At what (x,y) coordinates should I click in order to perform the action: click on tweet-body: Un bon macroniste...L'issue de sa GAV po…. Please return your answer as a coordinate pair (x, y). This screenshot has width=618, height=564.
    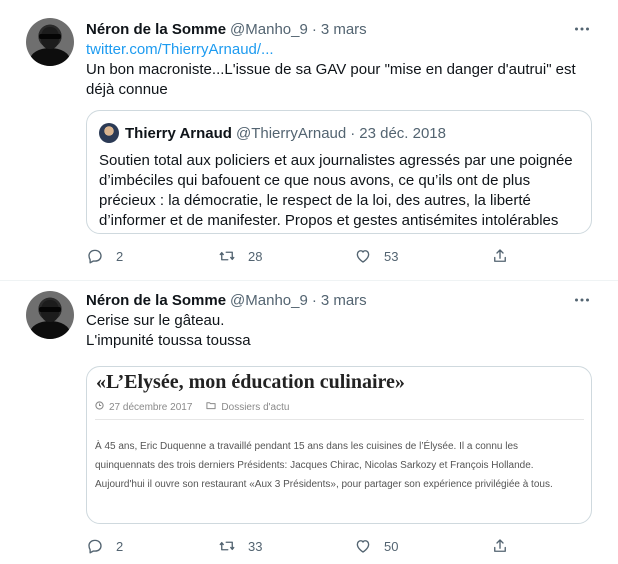
    Looking at the image, I should click on (331, 79).